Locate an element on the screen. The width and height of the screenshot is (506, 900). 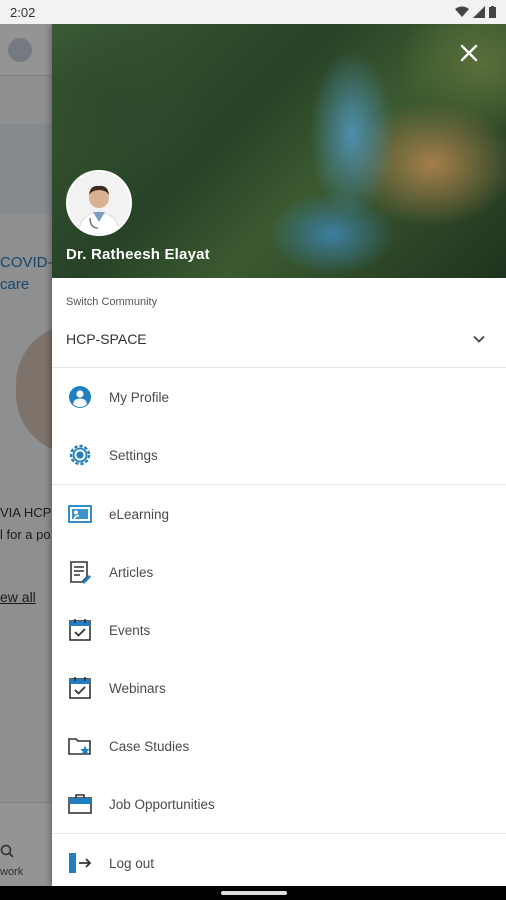
menu-item-settings: Settings is located at coordinates (279, 455).